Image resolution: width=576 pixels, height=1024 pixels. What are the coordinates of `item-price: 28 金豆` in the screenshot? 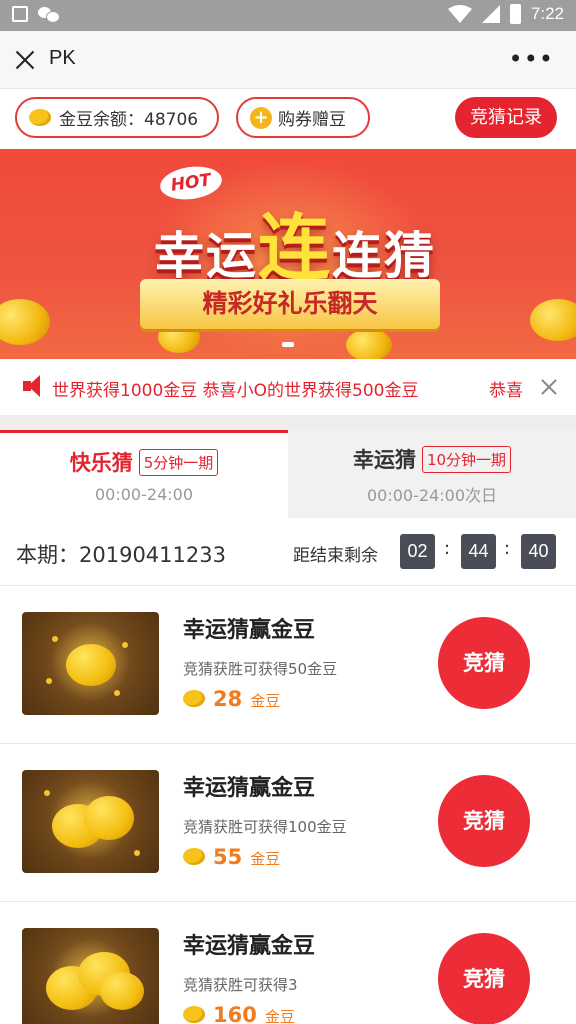 It's located at (231, 698).